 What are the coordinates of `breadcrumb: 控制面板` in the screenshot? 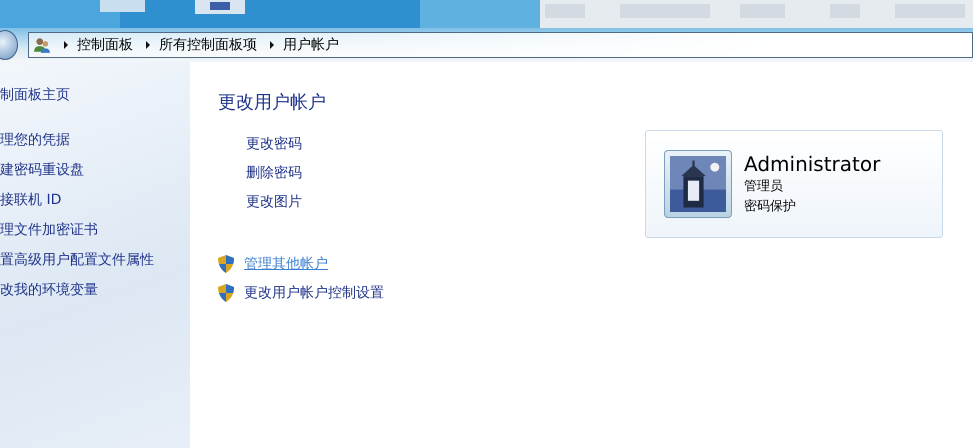 It's located at (105, 45).